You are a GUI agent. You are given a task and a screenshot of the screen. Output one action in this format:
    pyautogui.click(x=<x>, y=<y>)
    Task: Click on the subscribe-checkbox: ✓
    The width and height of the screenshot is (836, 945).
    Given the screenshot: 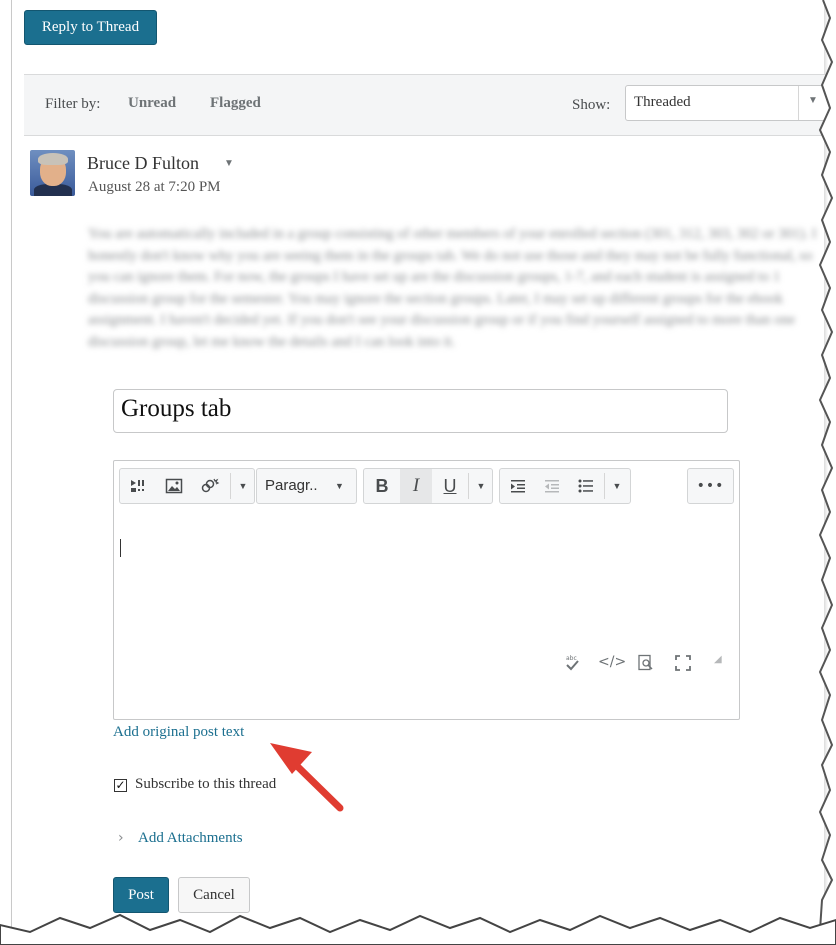 What is the action you would take?
    pyautogui.click(x=120, y=785)
    